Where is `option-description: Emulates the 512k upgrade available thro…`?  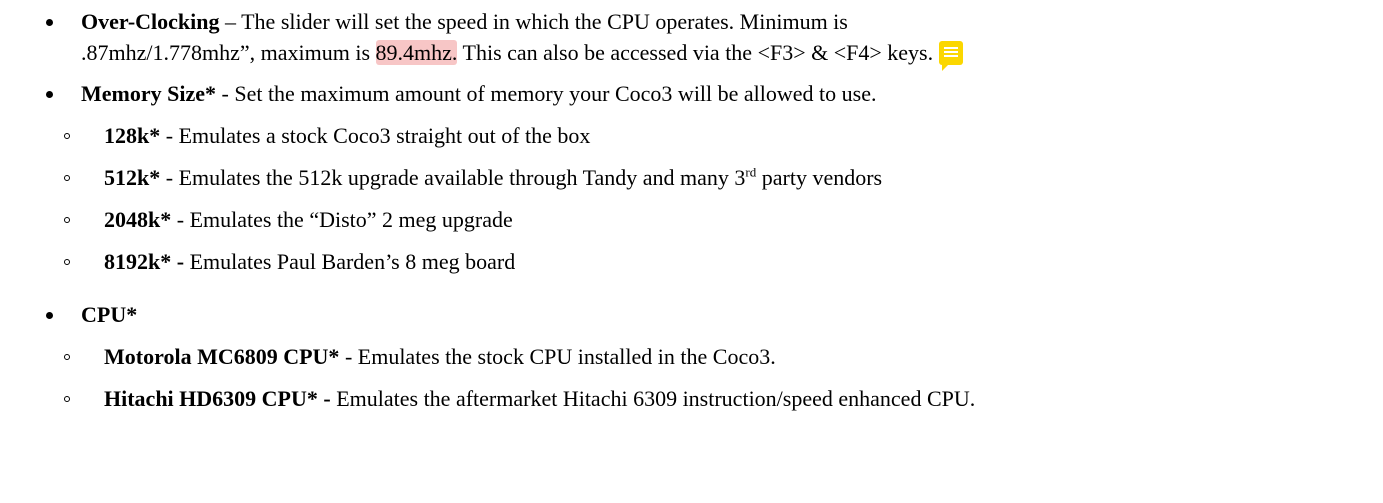 option-description: Emulates the 512k upgrade available thro… is located at coordinates (462, 177).